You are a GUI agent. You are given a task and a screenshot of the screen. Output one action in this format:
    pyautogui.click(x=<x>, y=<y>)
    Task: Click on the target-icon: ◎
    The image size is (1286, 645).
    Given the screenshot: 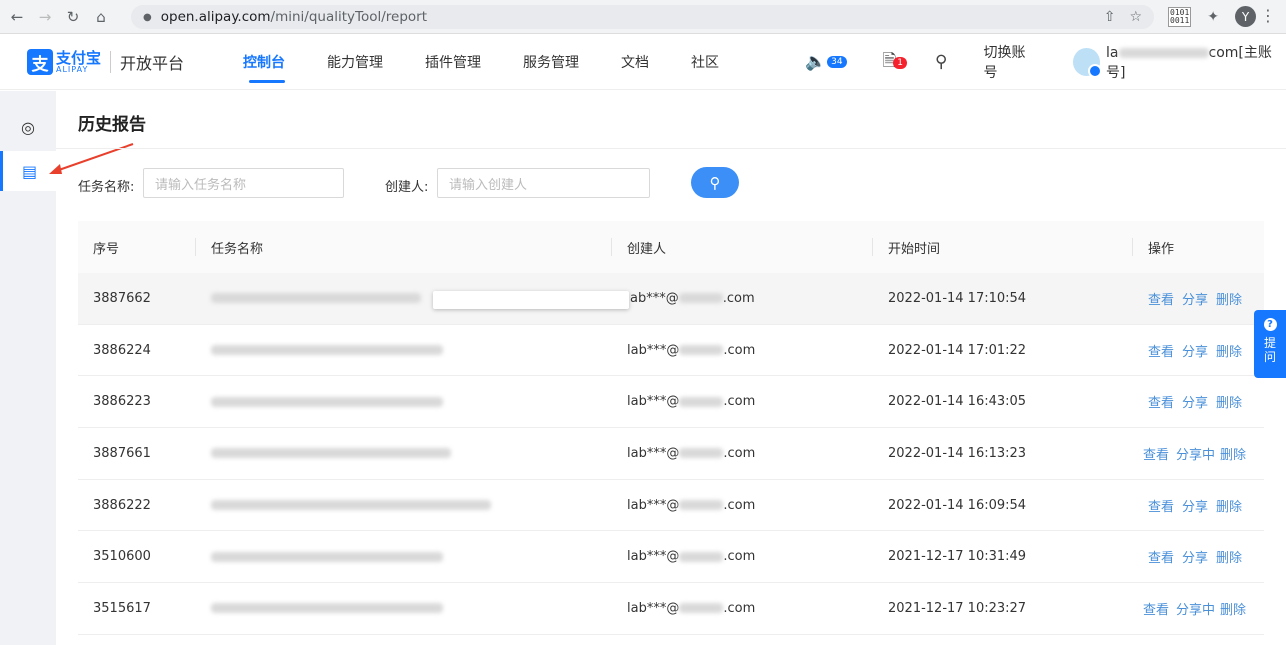 What is the action you would take?
    pyautogui.click(x=28, y=127)
    